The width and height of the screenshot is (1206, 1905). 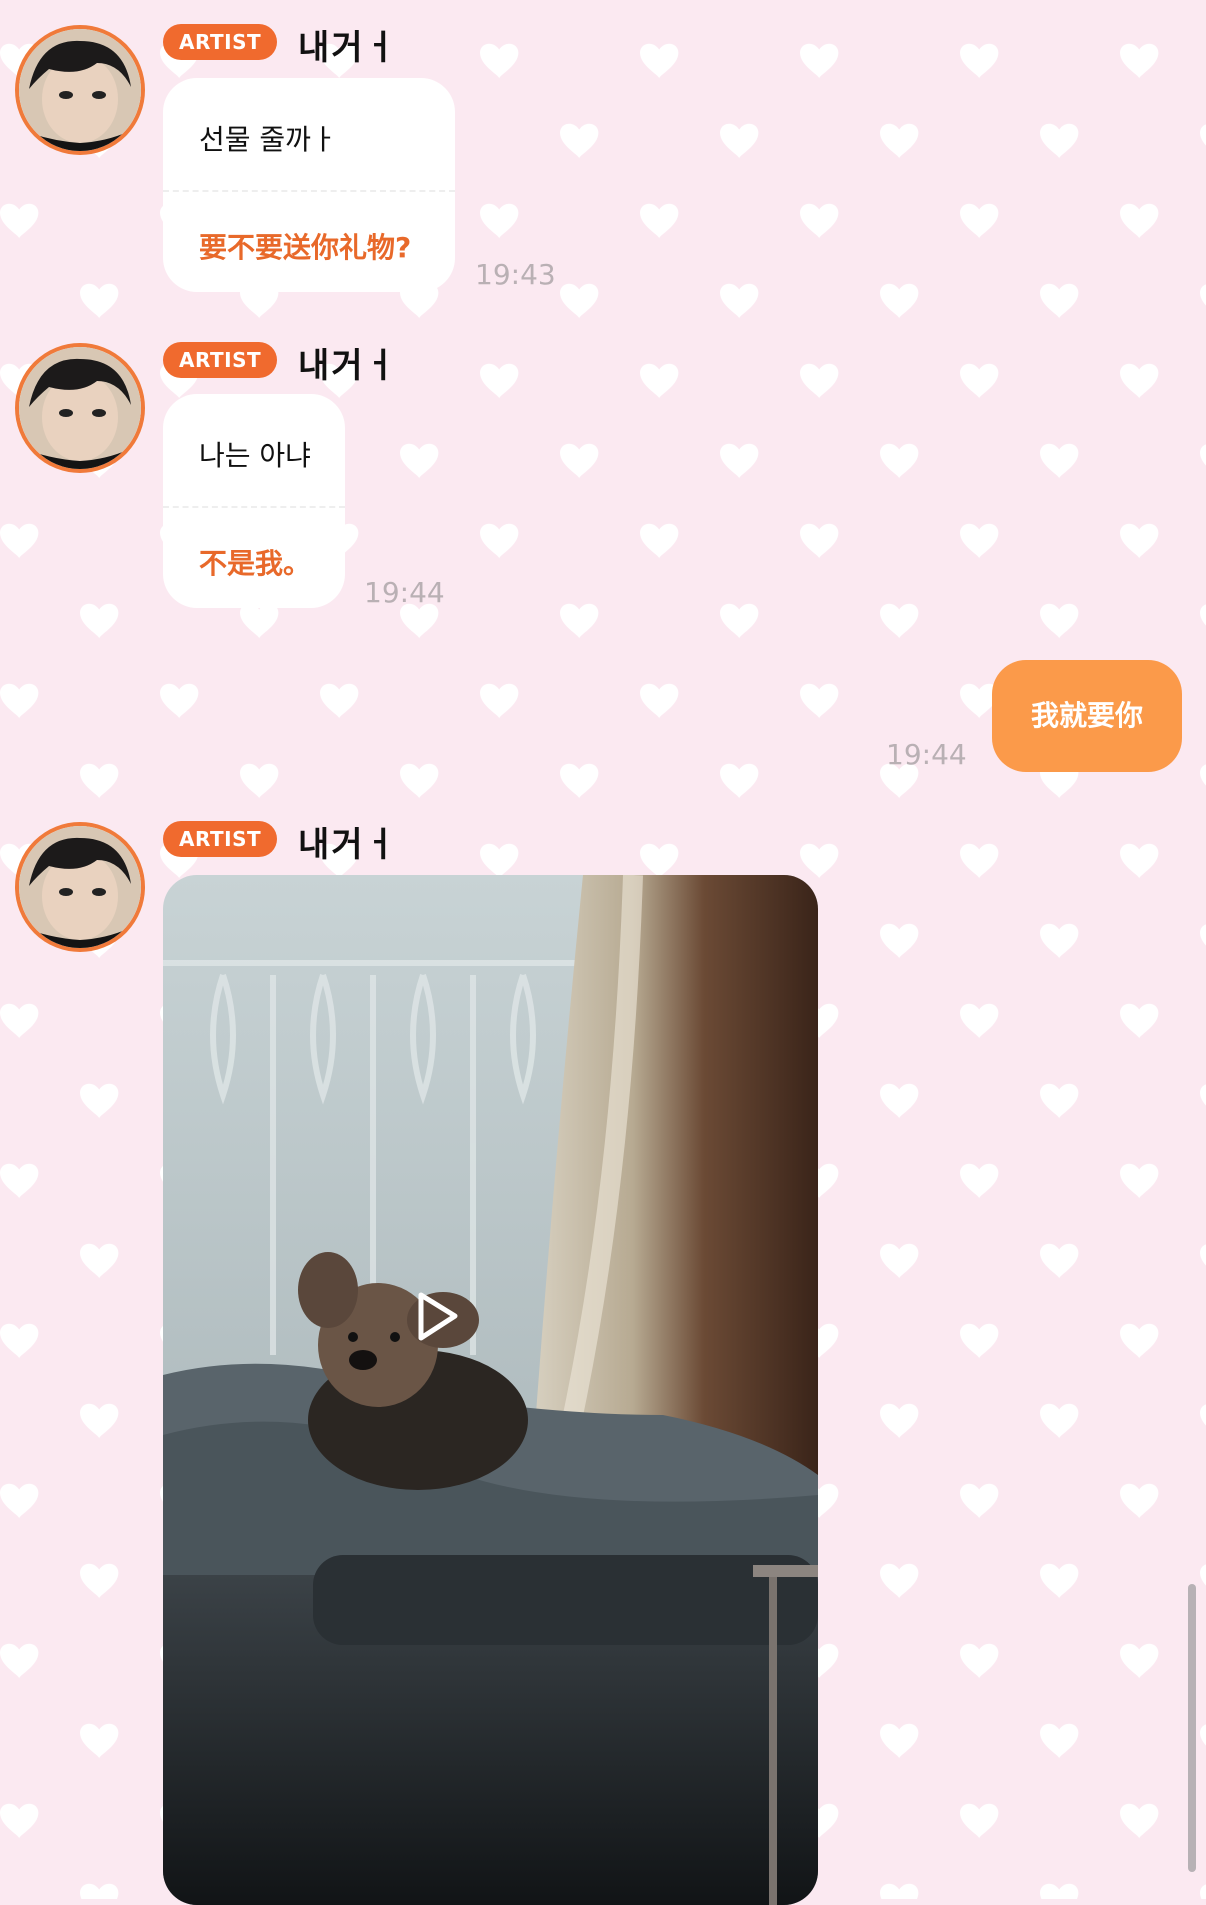 What do you see at coordinates (220, 839) in the screenshot?
I see `artist-badge: ARTIST` at bounding box center [220, 839].